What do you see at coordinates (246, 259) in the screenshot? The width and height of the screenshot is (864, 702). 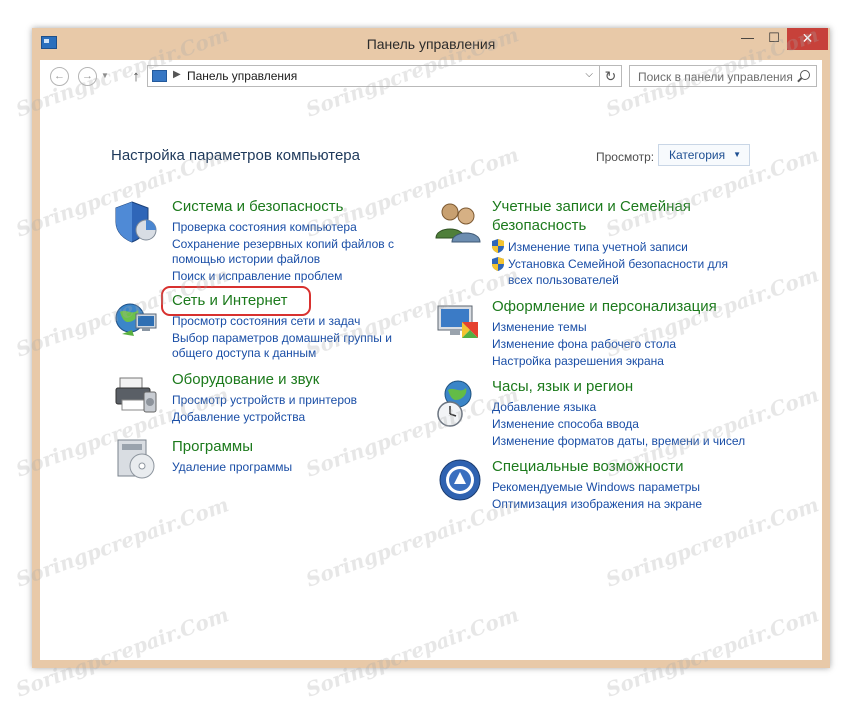 I see `link-backup-files-cont: помощью истории файлов` at bounding box center [246, 259].